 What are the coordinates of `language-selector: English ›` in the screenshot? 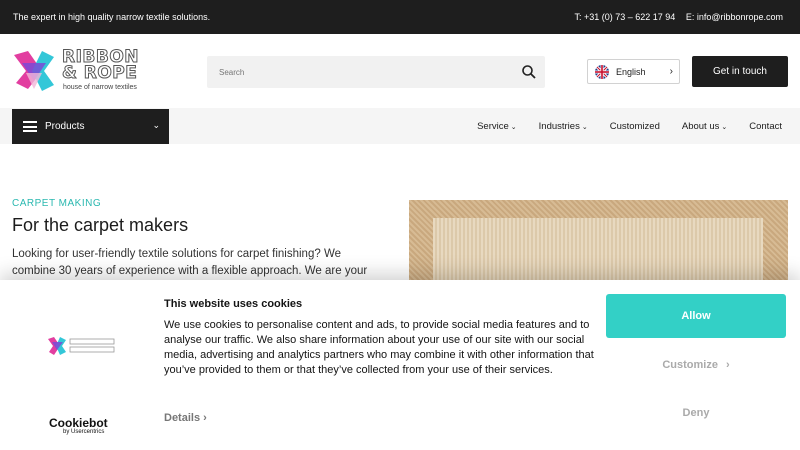 It's located at (633, 71).